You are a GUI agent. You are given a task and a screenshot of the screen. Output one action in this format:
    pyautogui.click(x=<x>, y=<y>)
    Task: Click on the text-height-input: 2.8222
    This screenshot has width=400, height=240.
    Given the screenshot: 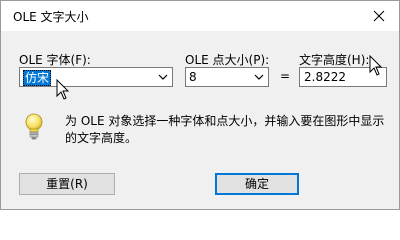 What is the action you would take?
    pyautogui.click(x=343, y=77)
    